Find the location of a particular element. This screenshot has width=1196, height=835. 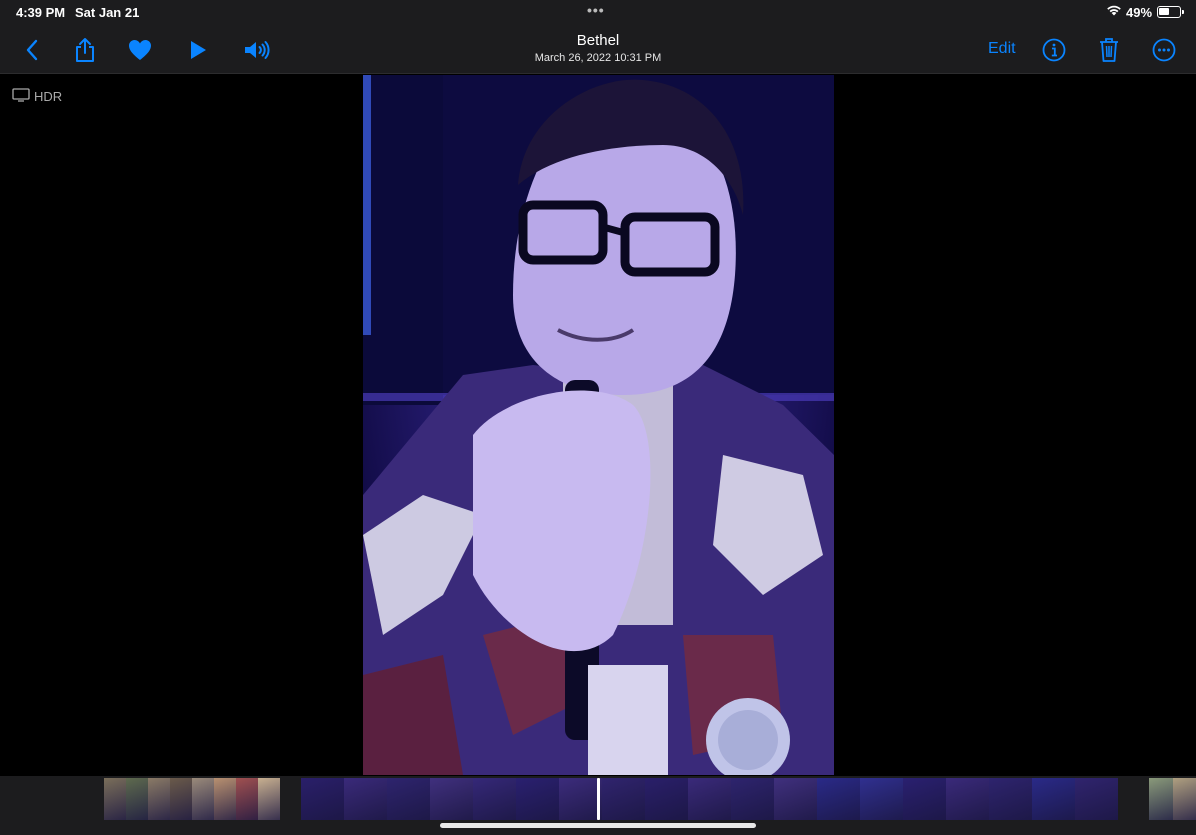

trash-icon is located at coordinates (1109, 50).